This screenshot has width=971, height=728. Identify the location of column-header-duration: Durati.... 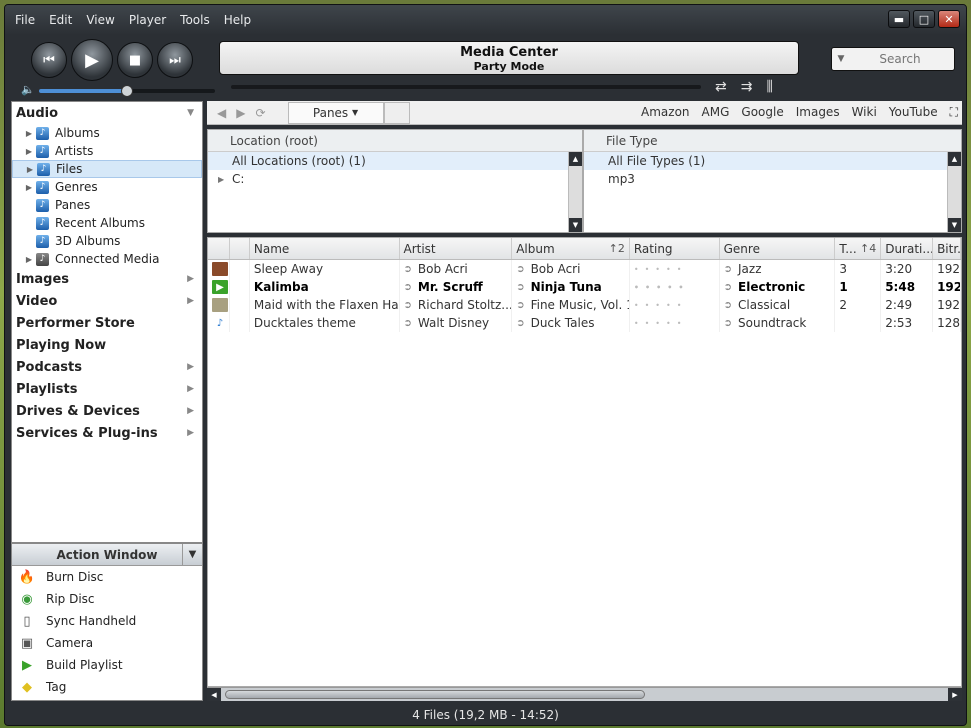
(907, 248).